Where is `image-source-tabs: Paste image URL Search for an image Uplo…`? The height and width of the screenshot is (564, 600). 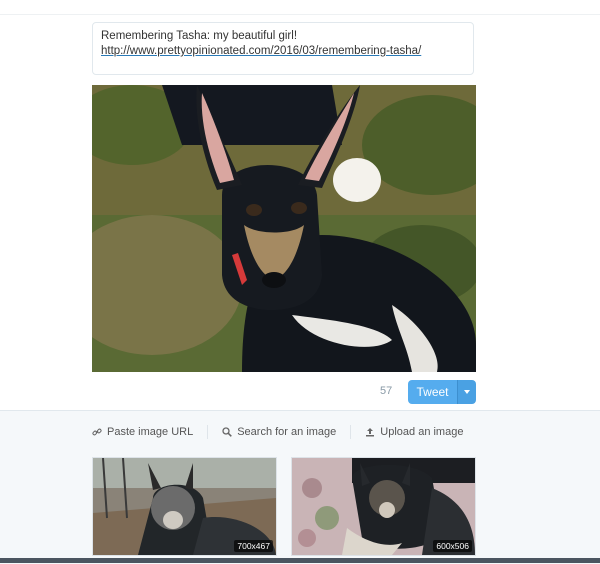
image-source-tabs: Paste image URL Search for an image Uplo… is located at coordinates (277, 432).